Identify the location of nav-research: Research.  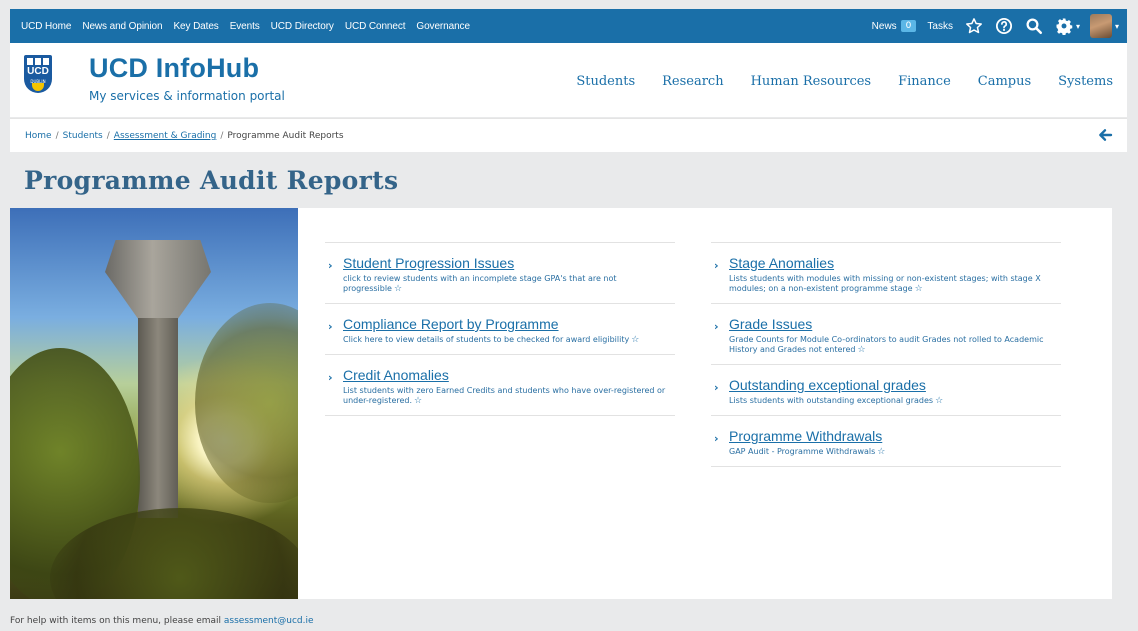
(692, 81).